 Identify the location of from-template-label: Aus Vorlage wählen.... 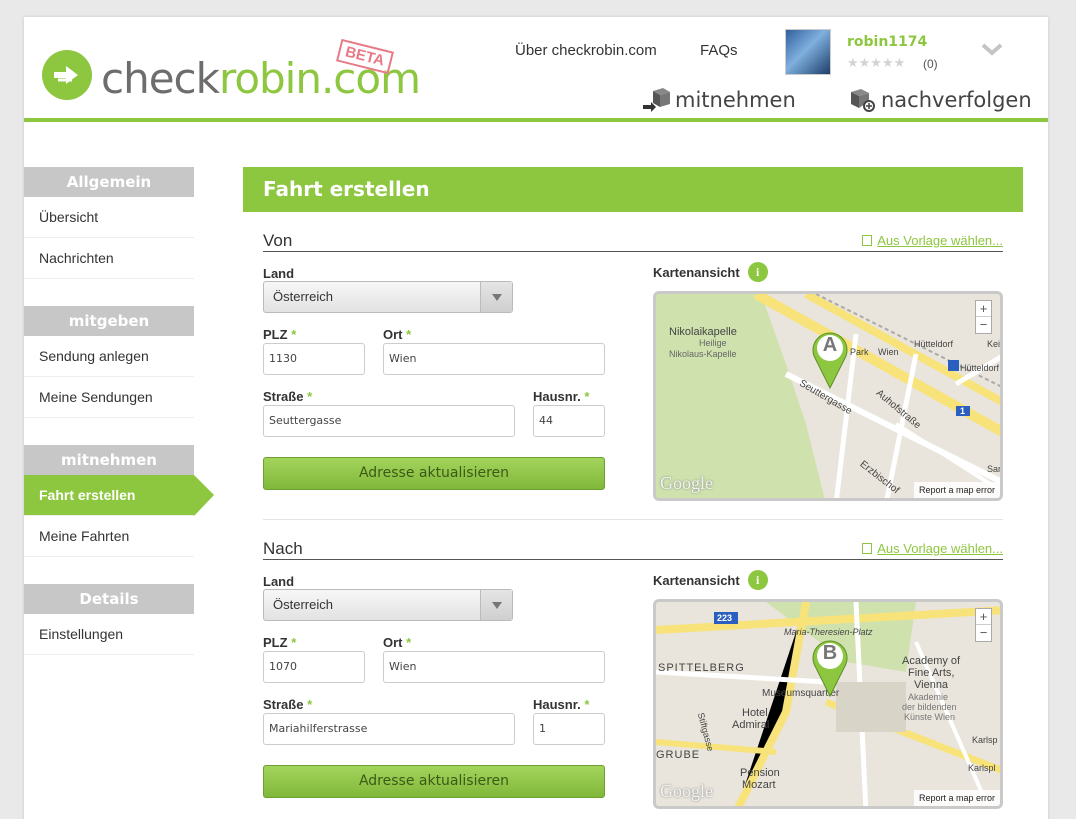
(940, 240).